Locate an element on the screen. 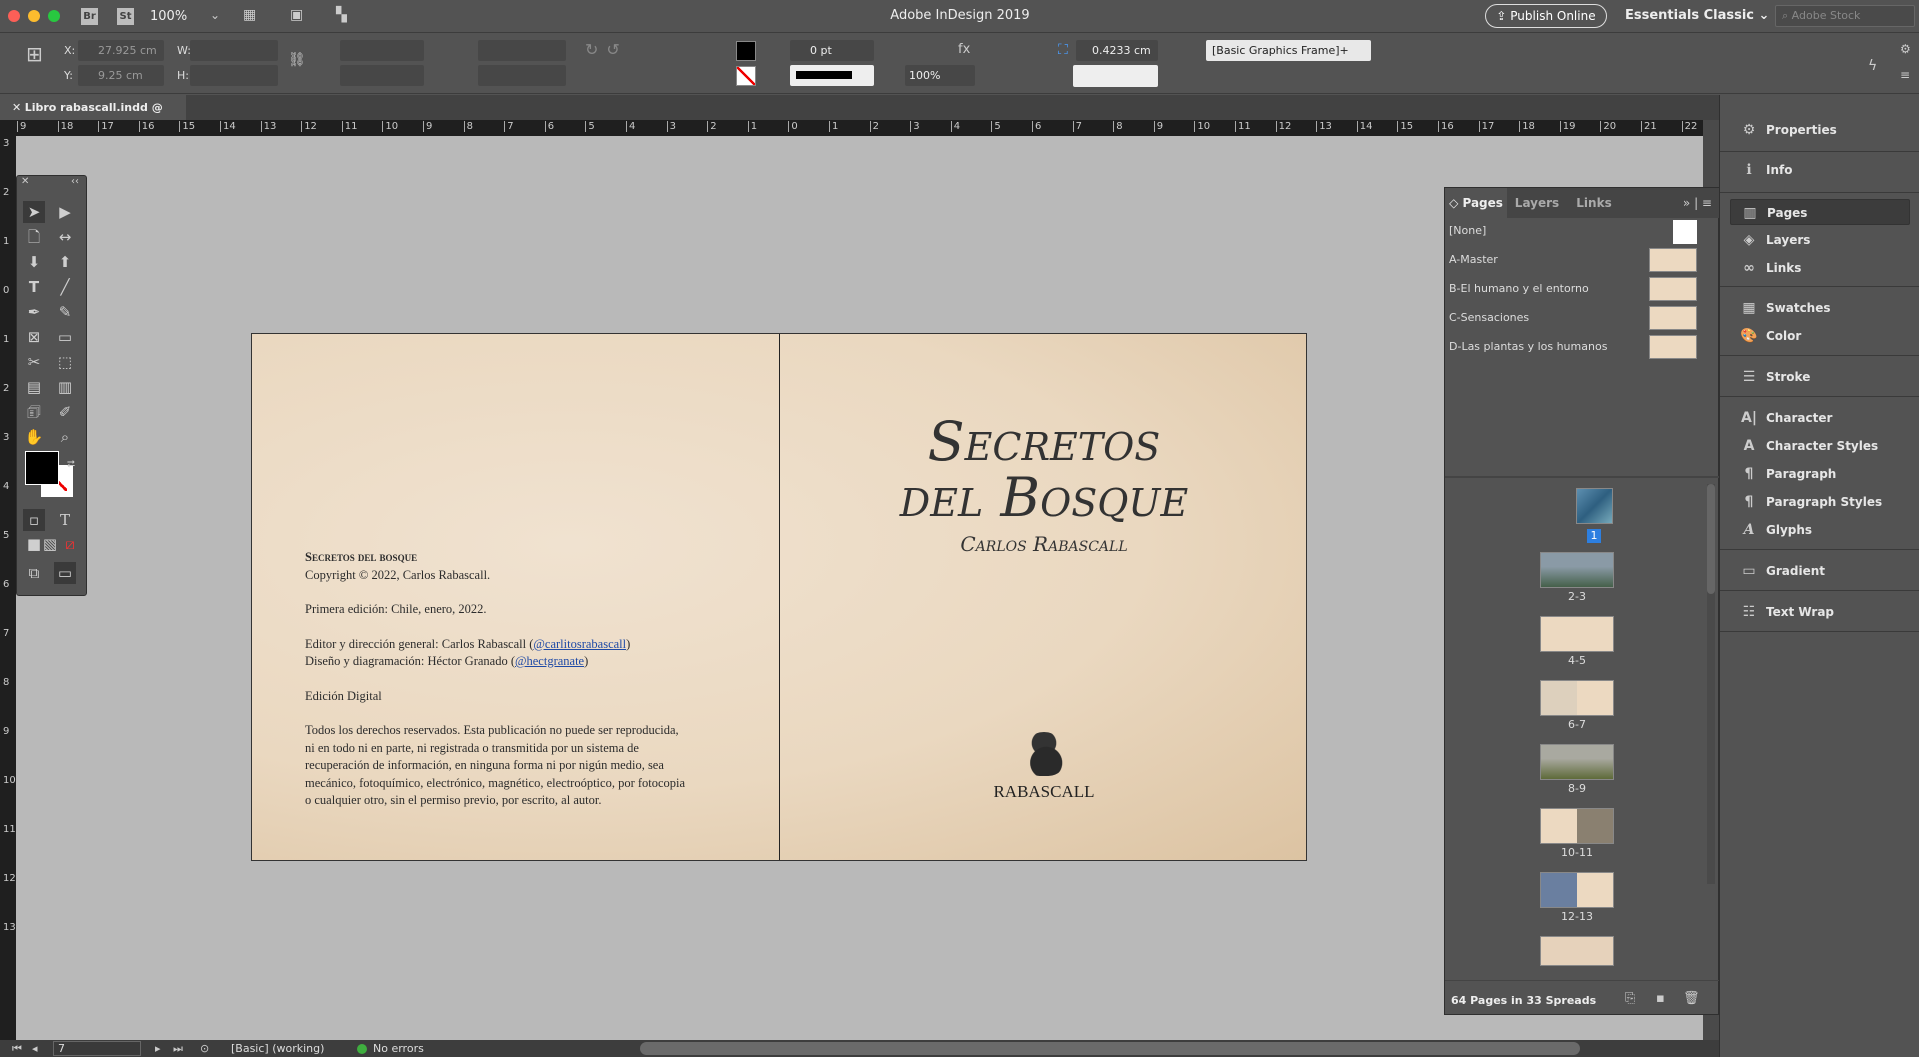 The image size is (1919, 1057). vertical-ruler: 3 2 1 0 1 2 3 4 5 6 7 8 9 10 11 12 13 is located at coordinates (8, 588).